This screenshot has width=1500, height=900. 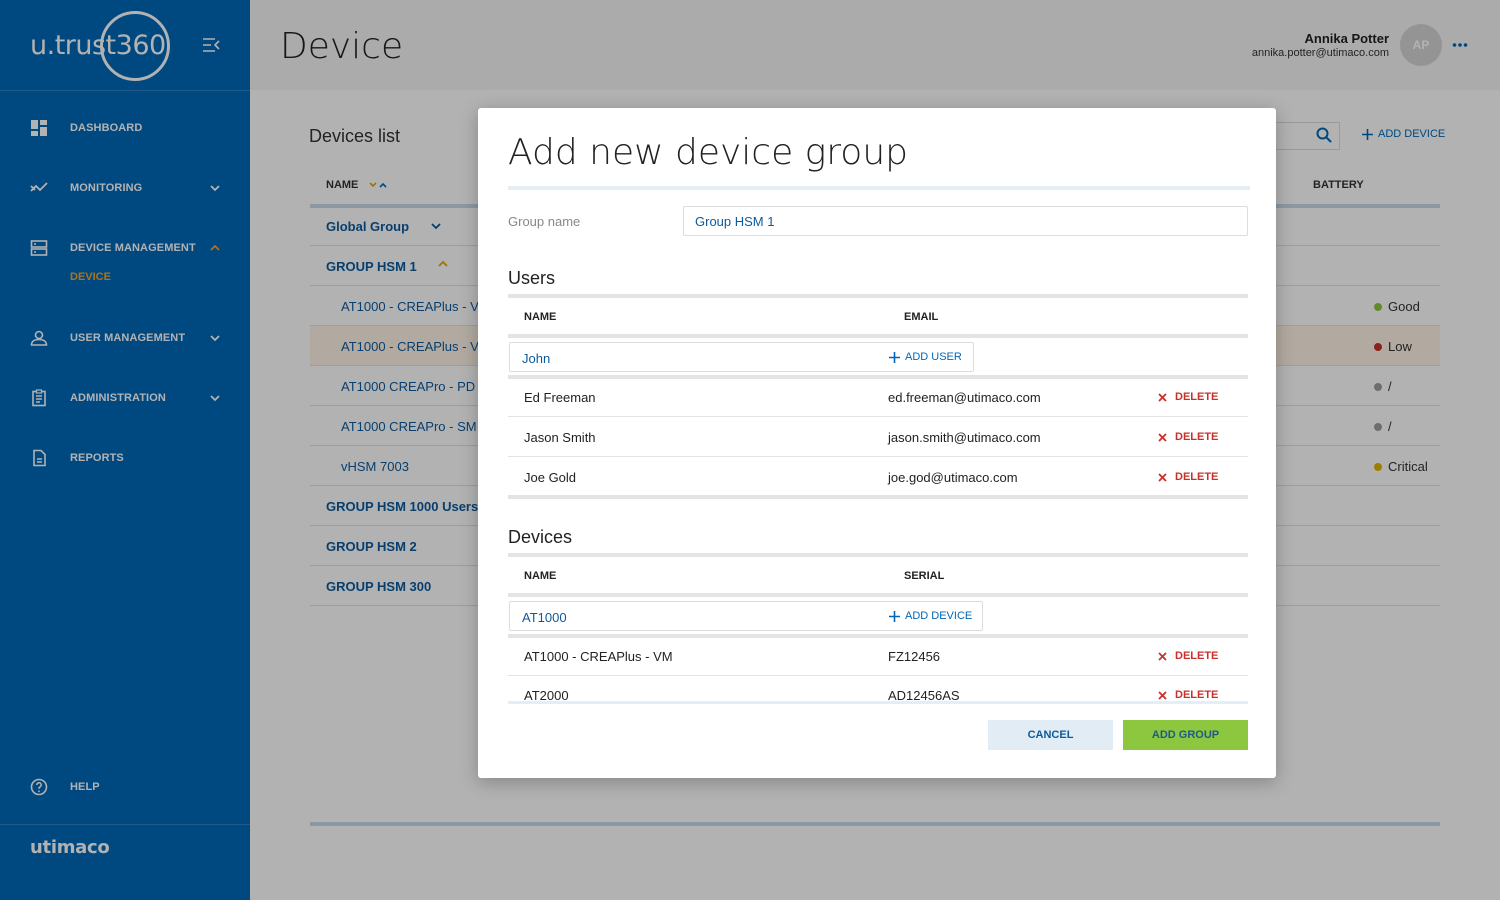 I want to click on user-search-value: John, so click(x=536, y=358).